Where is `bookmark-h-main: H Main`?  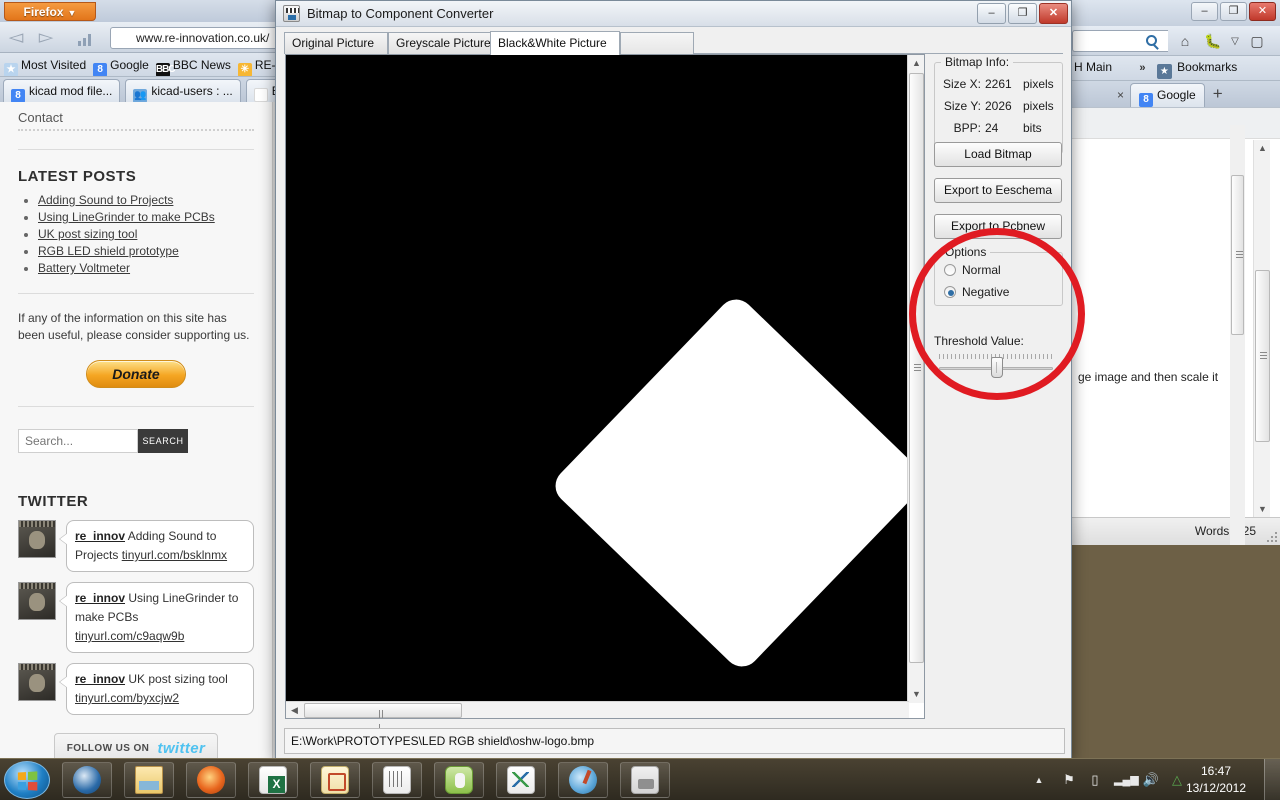
bookmark-h-main: H Main is located at coordinates (1093, 67).